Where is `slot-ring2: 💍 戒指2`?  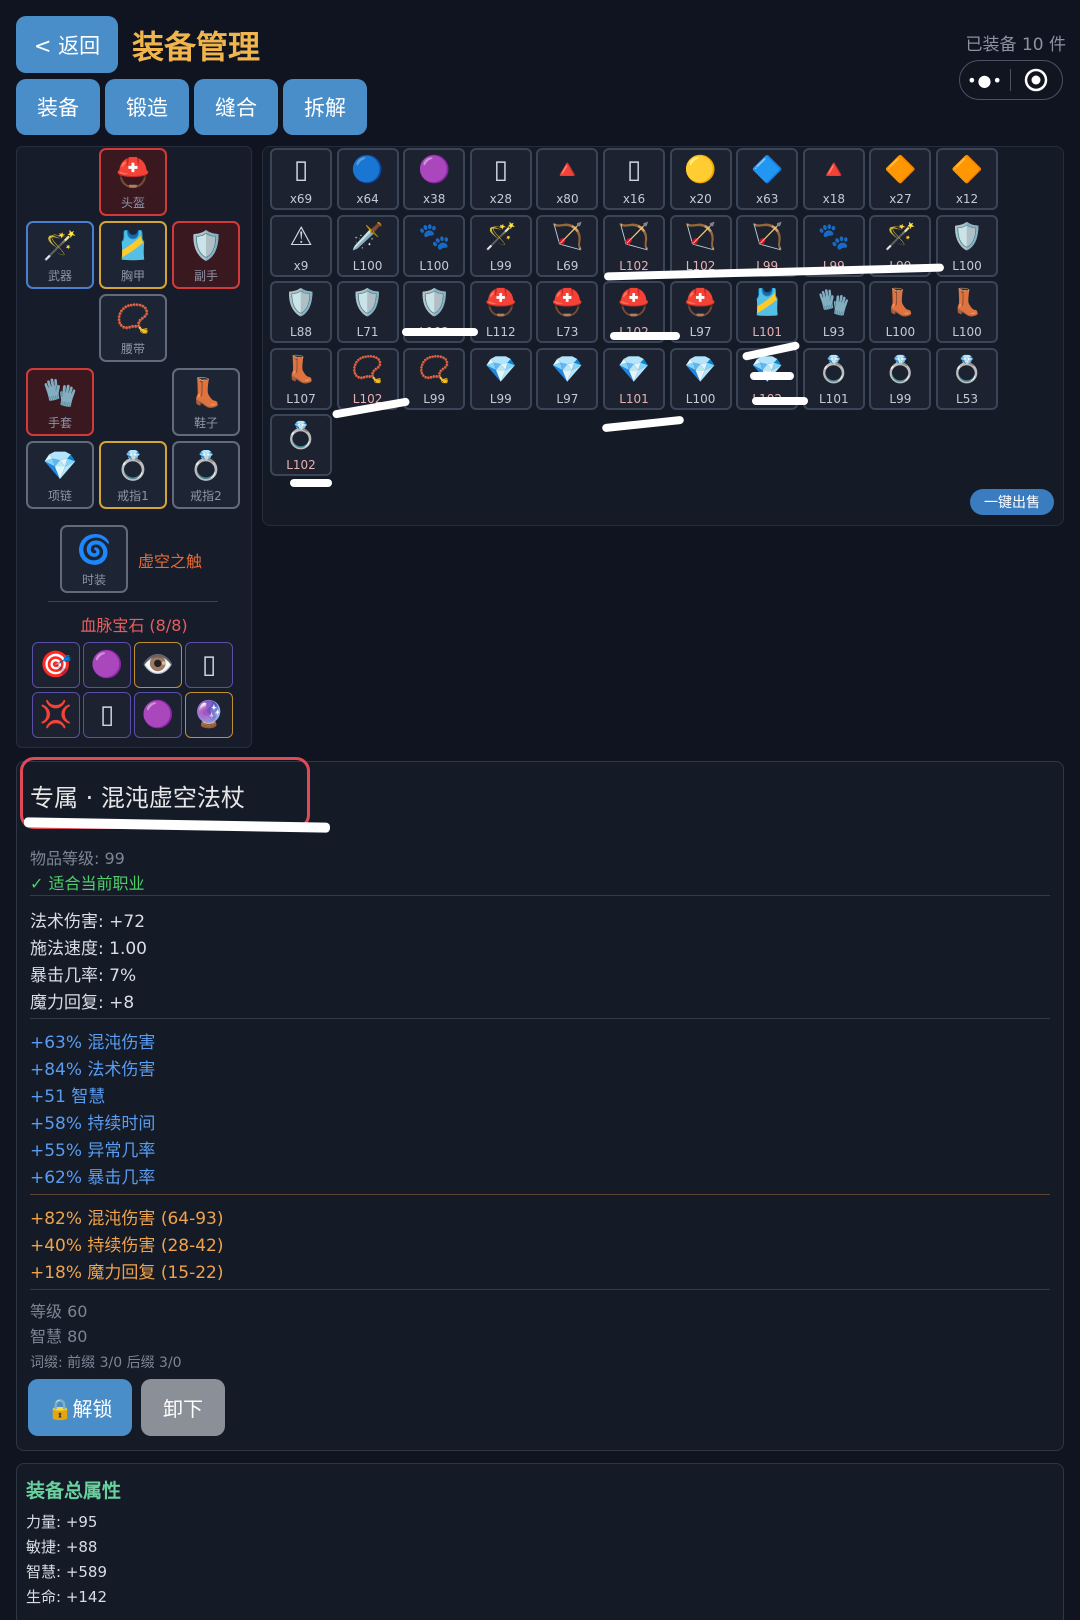 slot-ring2: 💍 戒指2 is located at coordinates (206, 475).